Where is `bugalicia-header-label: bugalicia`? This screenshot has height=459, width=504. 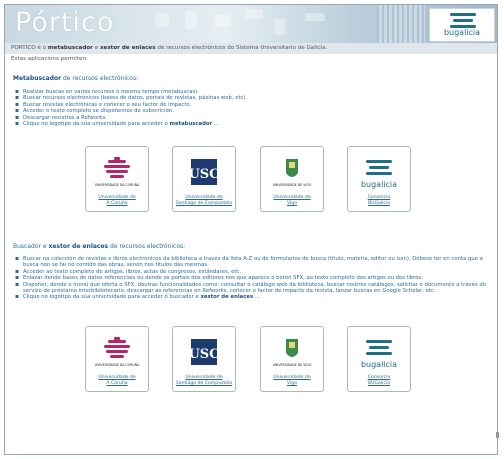 bugalicia-header-label: bugalicia is located at coordinates (462, 32).